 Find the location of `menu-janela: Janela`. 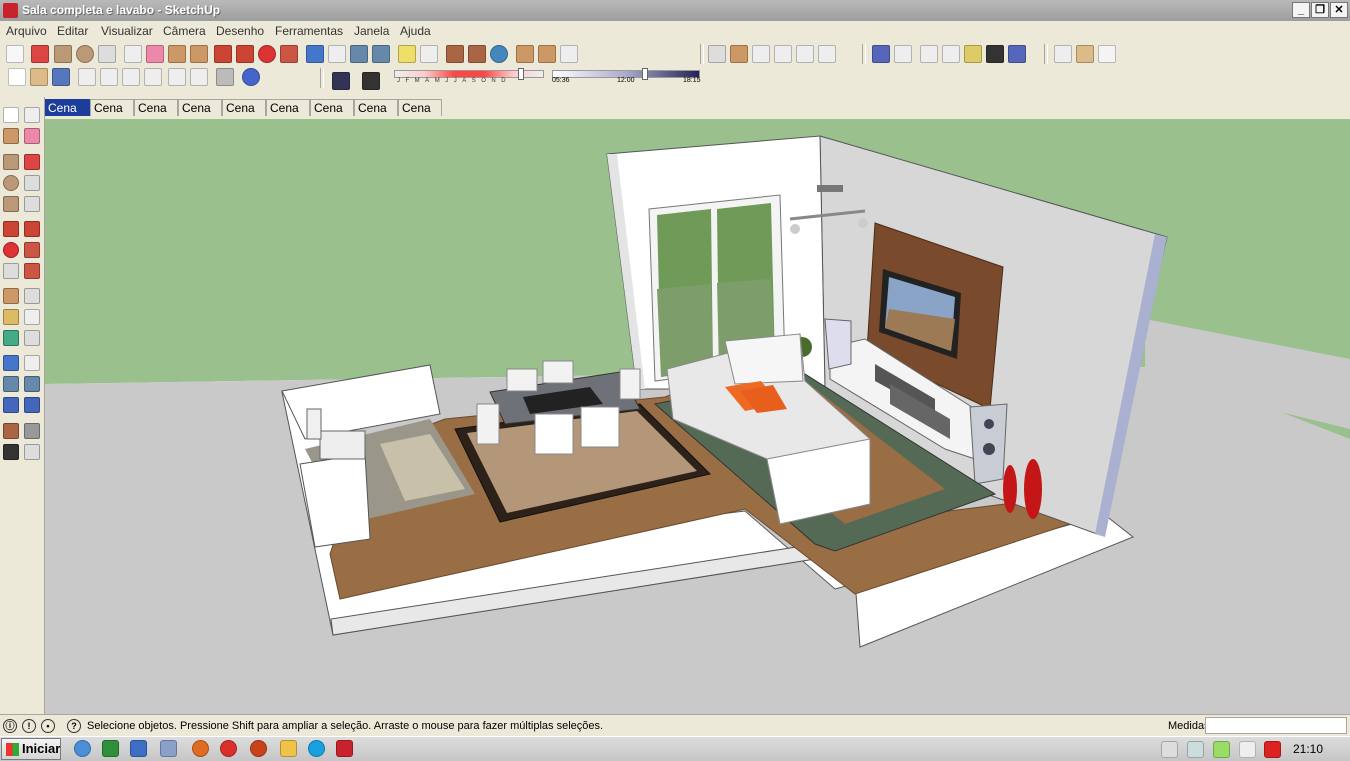

menu-janela: Janela is located at coordinates (371, 31).